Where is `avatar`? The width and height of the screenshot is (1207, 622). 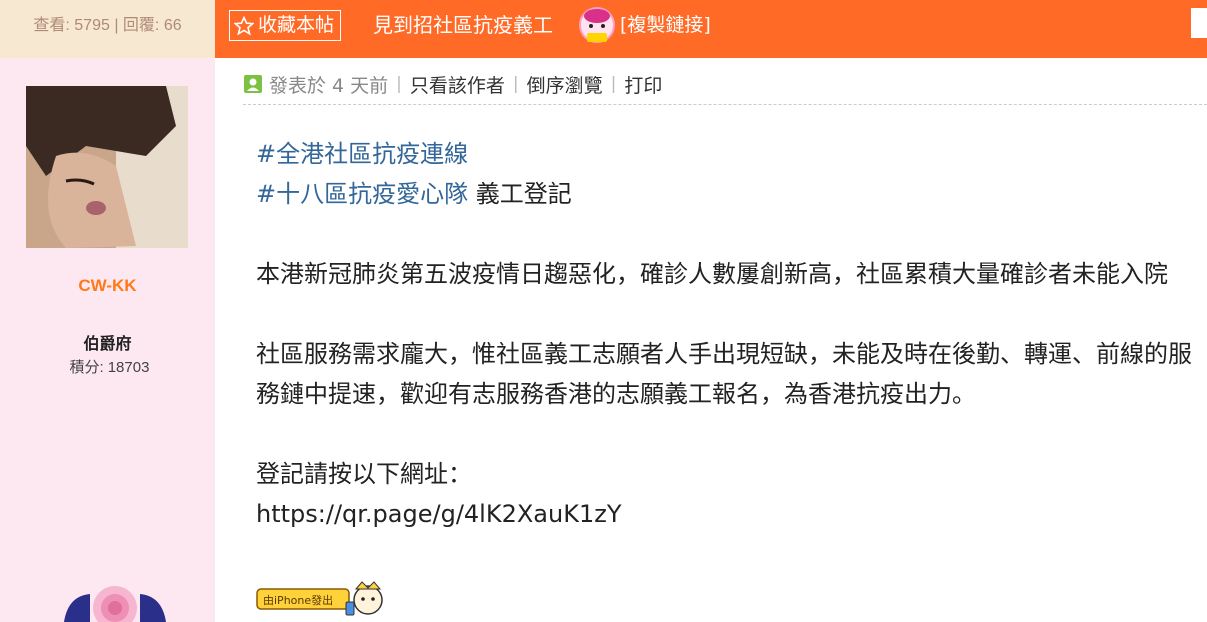 avatar is located at coordinates (107, 167).